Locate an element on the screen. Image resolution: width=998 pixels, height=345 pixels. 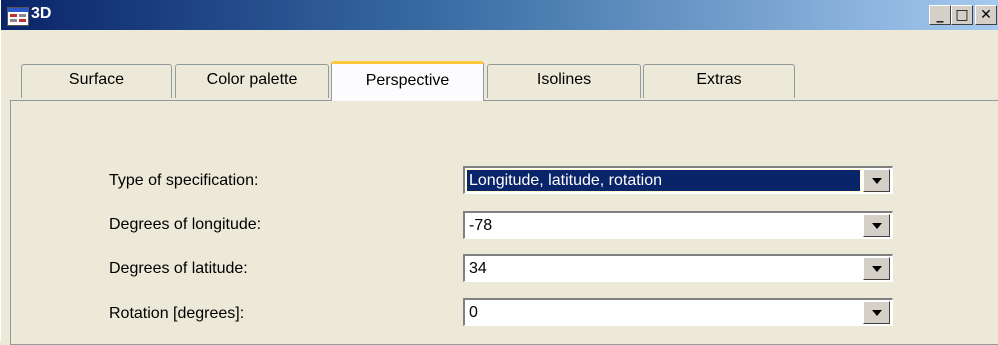
tab-extras: Extras is located at coordinates (719, 81).